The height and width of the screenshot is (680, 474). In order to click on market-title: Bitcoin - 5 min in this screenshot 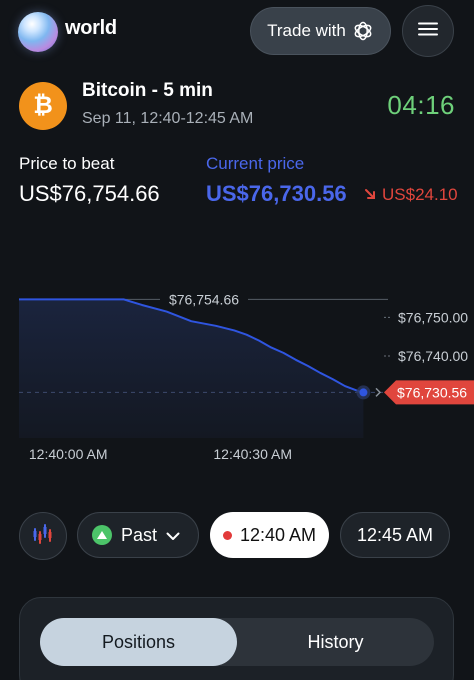, I will do `click(147, 90)`.